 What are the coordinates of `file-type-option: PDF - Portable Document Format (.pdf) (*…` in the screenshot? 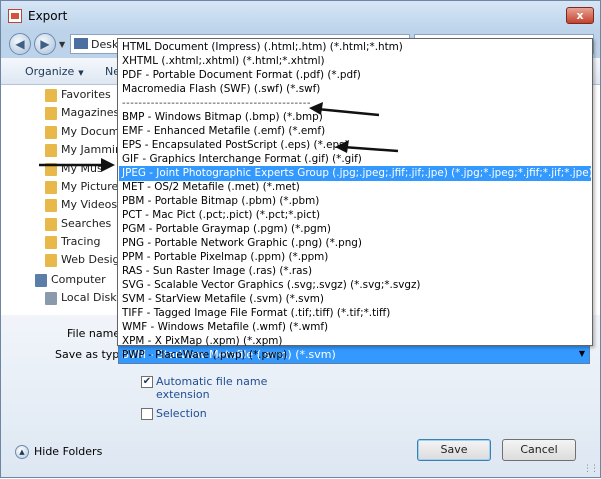 It's located at (355, 75).